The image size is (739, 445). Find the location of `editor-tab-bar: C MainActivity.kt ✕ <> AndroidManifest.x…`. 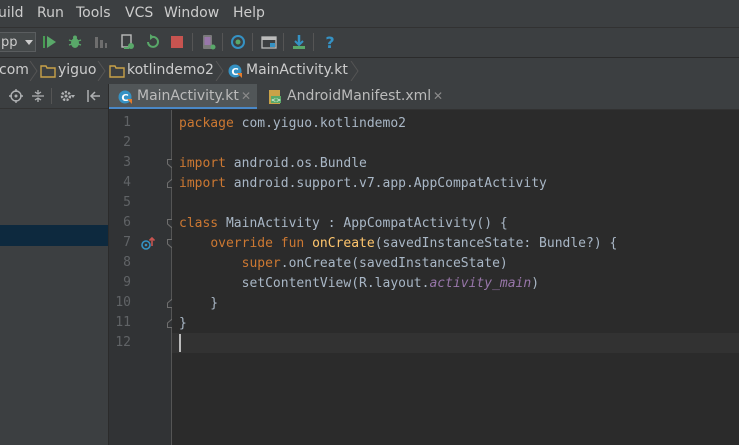

editor-tab-bar: C MainActivity.kt ✕ <> AndroidManifest.x… is located at coordinates (424, 97).